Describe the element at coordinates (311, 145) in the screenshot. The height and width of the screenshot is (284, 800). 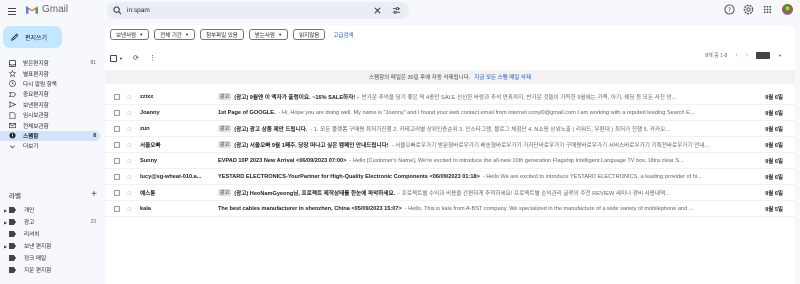
I see `subject: (광고) 서울오빠 9월 1째주, 당장 떠나고 싶은 캠페인 안내드립니다!` at that location.